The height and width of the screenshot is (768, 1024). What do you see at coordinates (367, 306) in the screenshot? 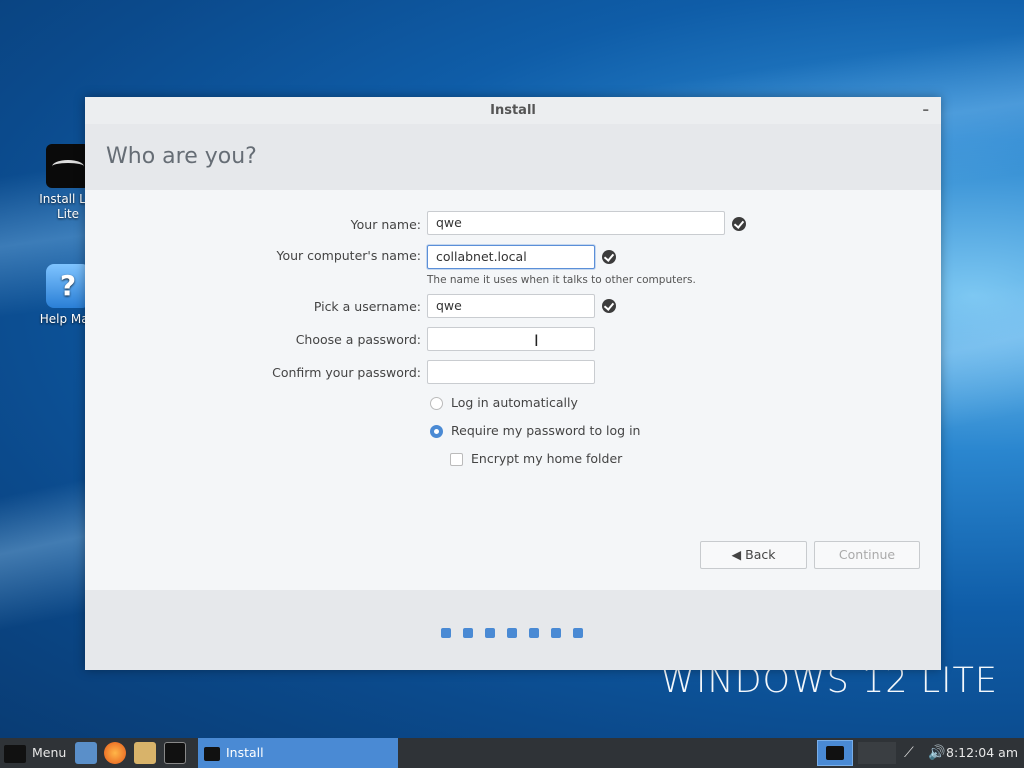
I see `username-label: Pick a username:` at bounding box center [367, 306].